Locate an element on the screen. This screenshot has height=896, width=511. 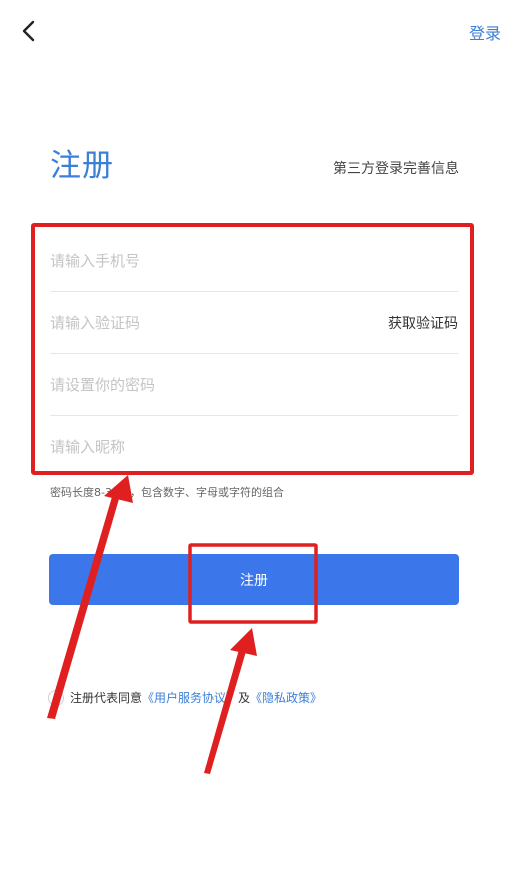
login-link: 登录 is located at coordinates (485, 32).